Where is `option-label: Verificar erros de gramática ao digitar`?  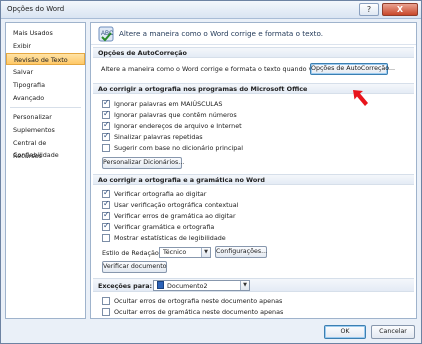 option-label: Verificar erros de gramática ao digitar is located at coordinates (175, 216).